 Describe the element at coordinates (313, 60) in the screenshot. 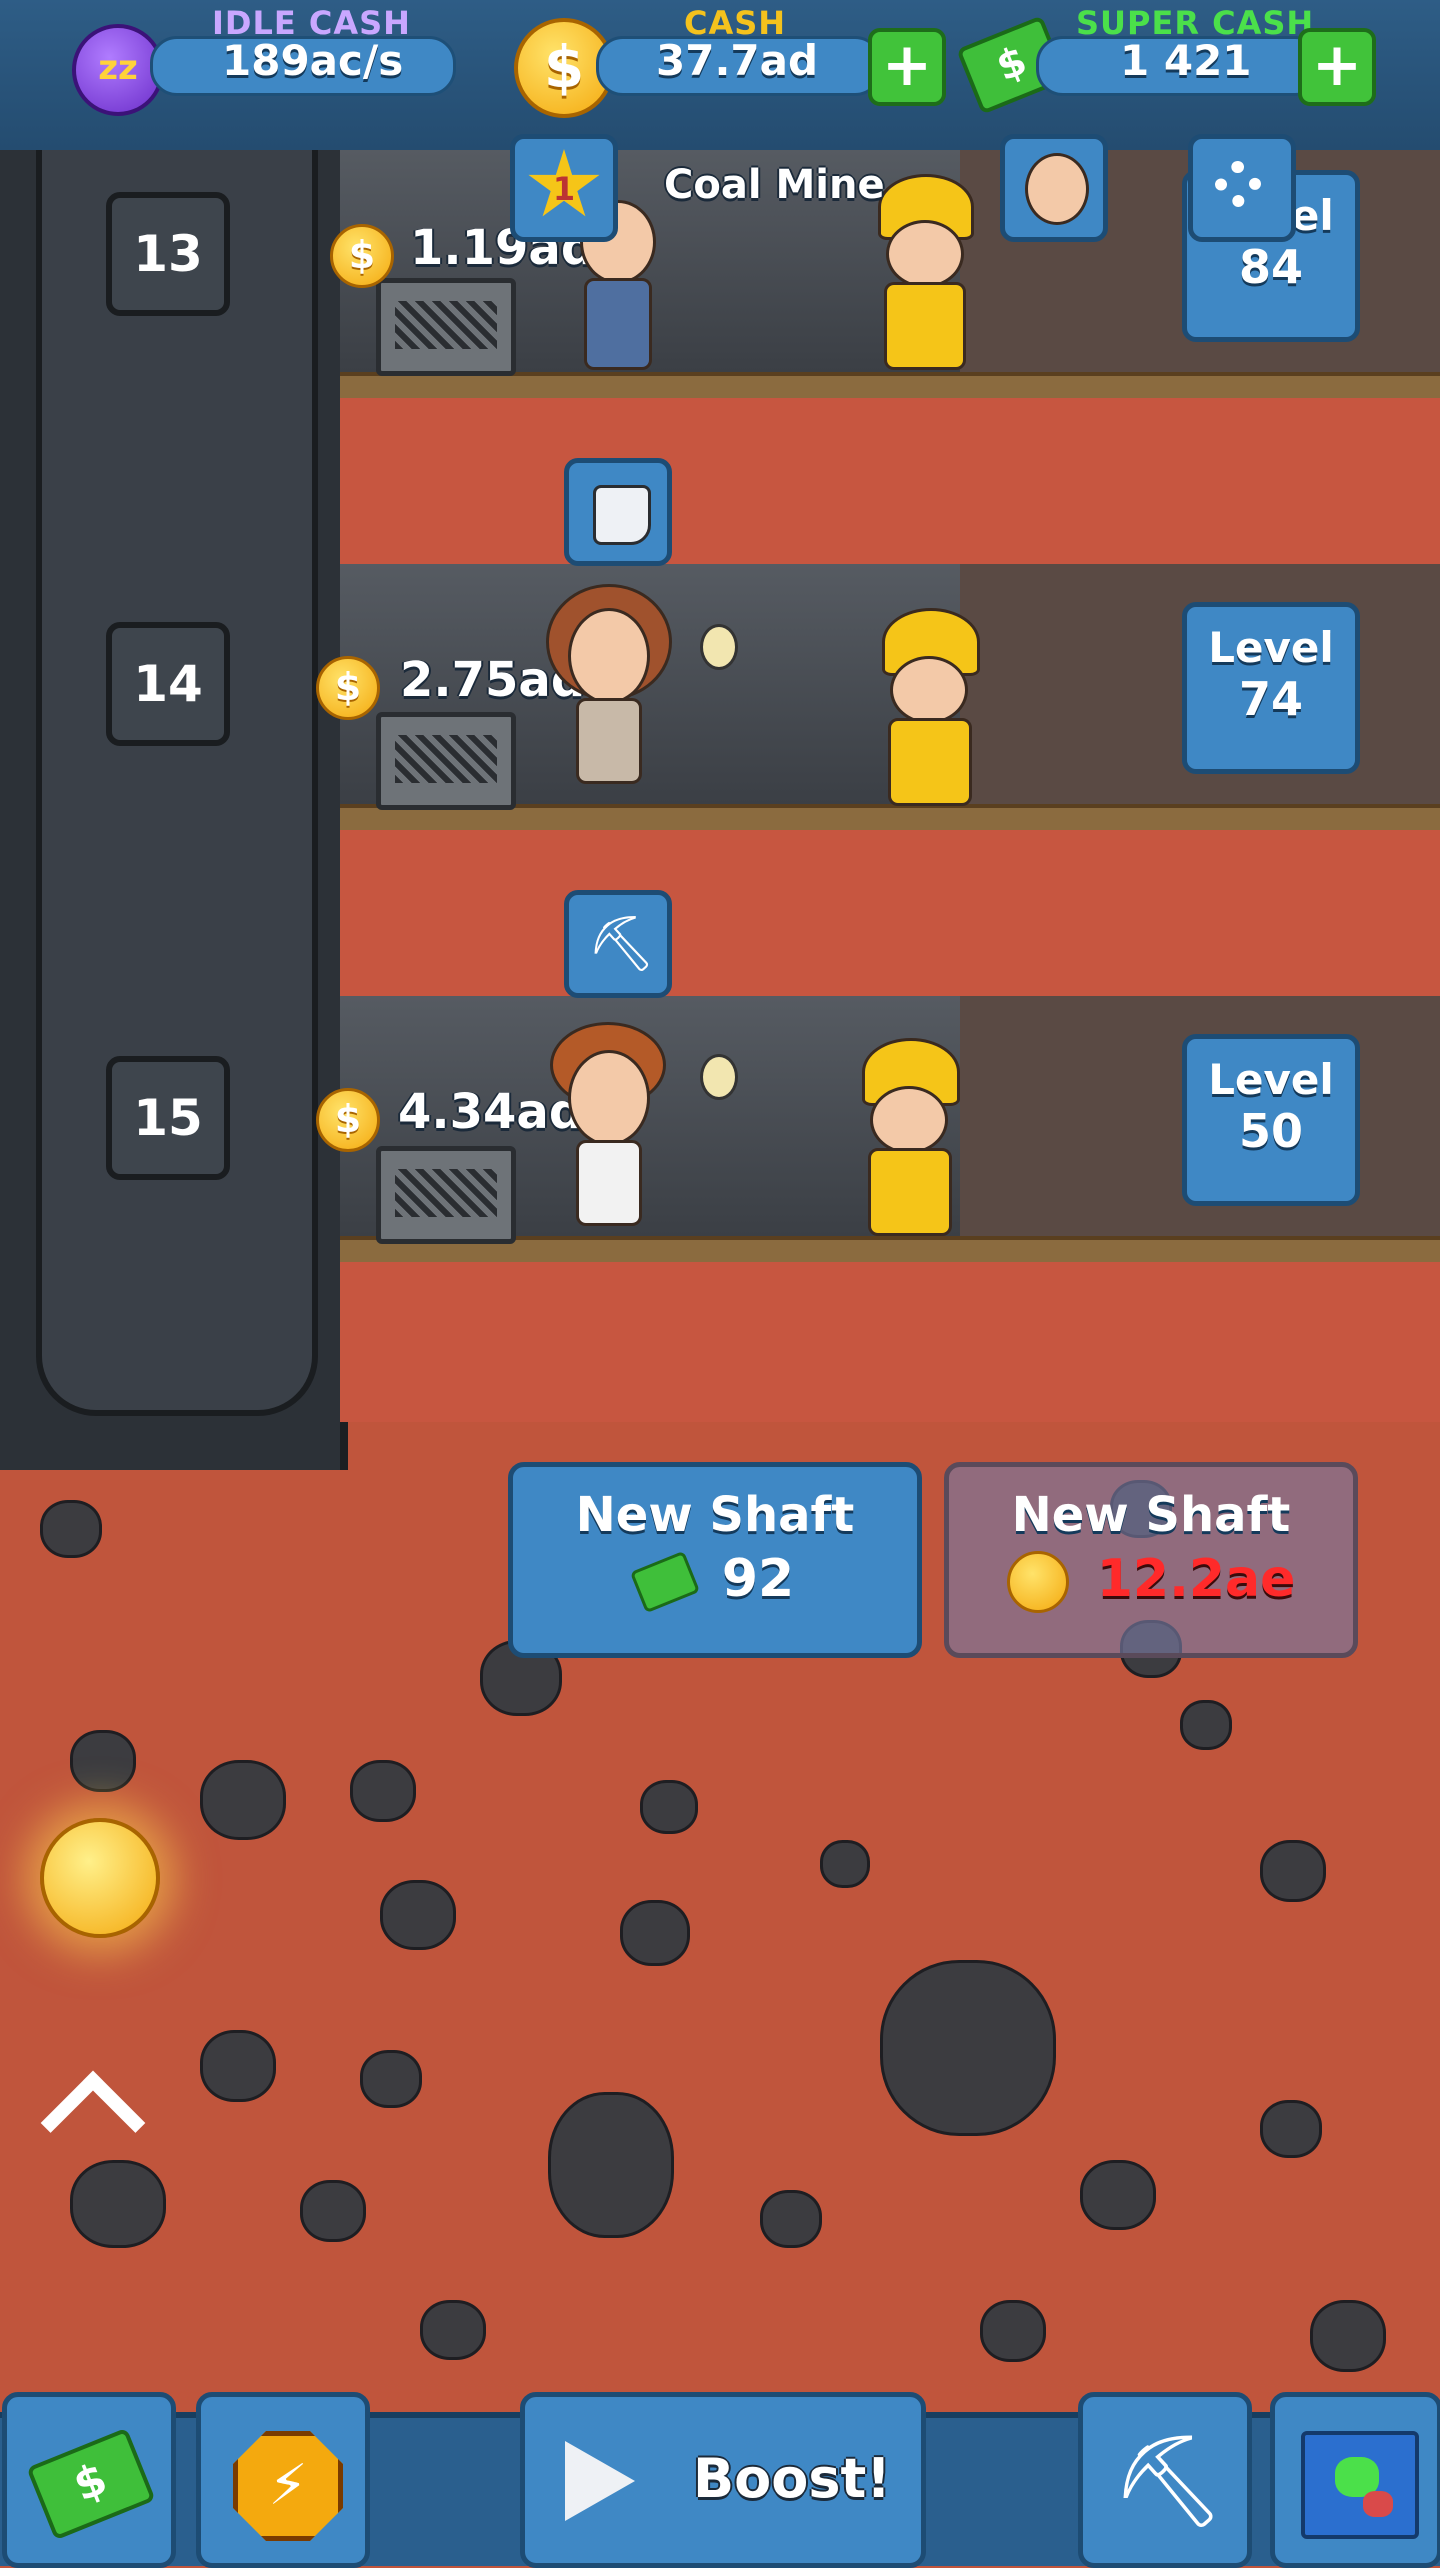

I see `idle-cash-value: 189ac/s` at that location.